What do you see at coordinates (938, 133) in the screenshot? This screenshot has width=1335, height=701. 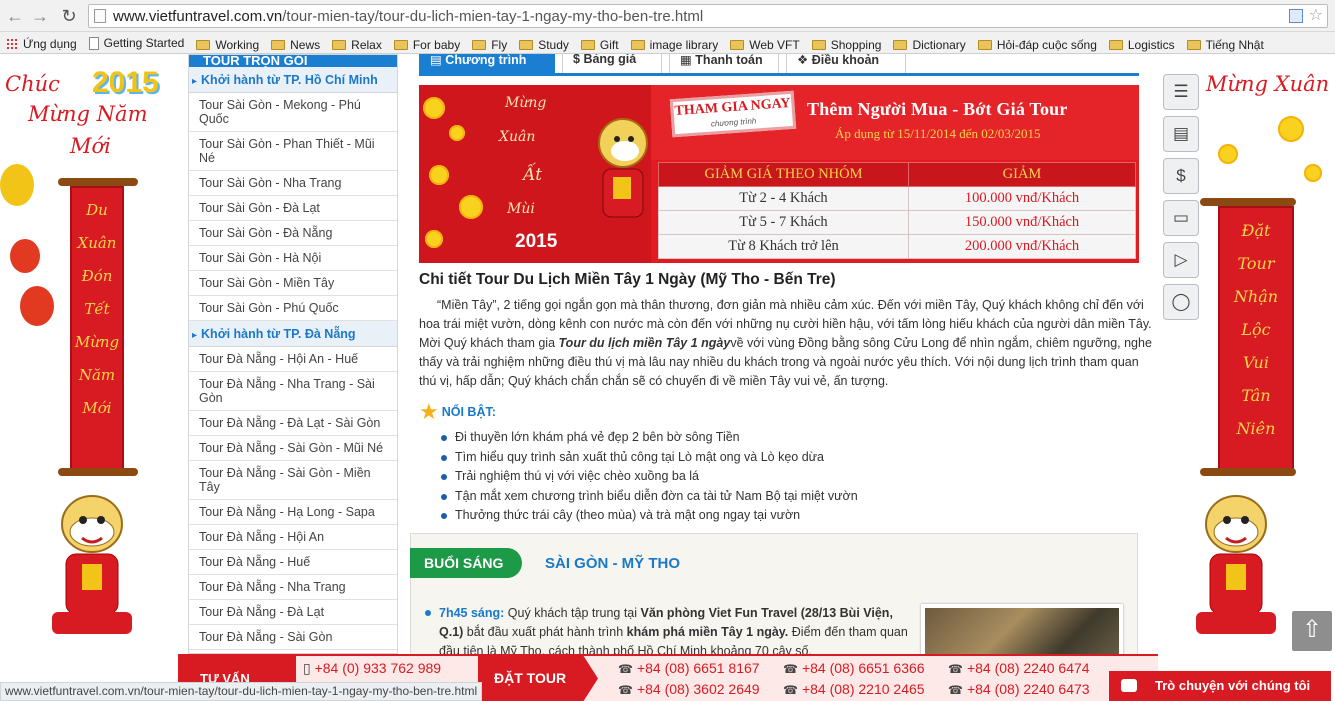 I see `promo-subtitle: Áp dụng từ 15/11/2014 đến 02/03/2015` at bounding box center [938, 133].